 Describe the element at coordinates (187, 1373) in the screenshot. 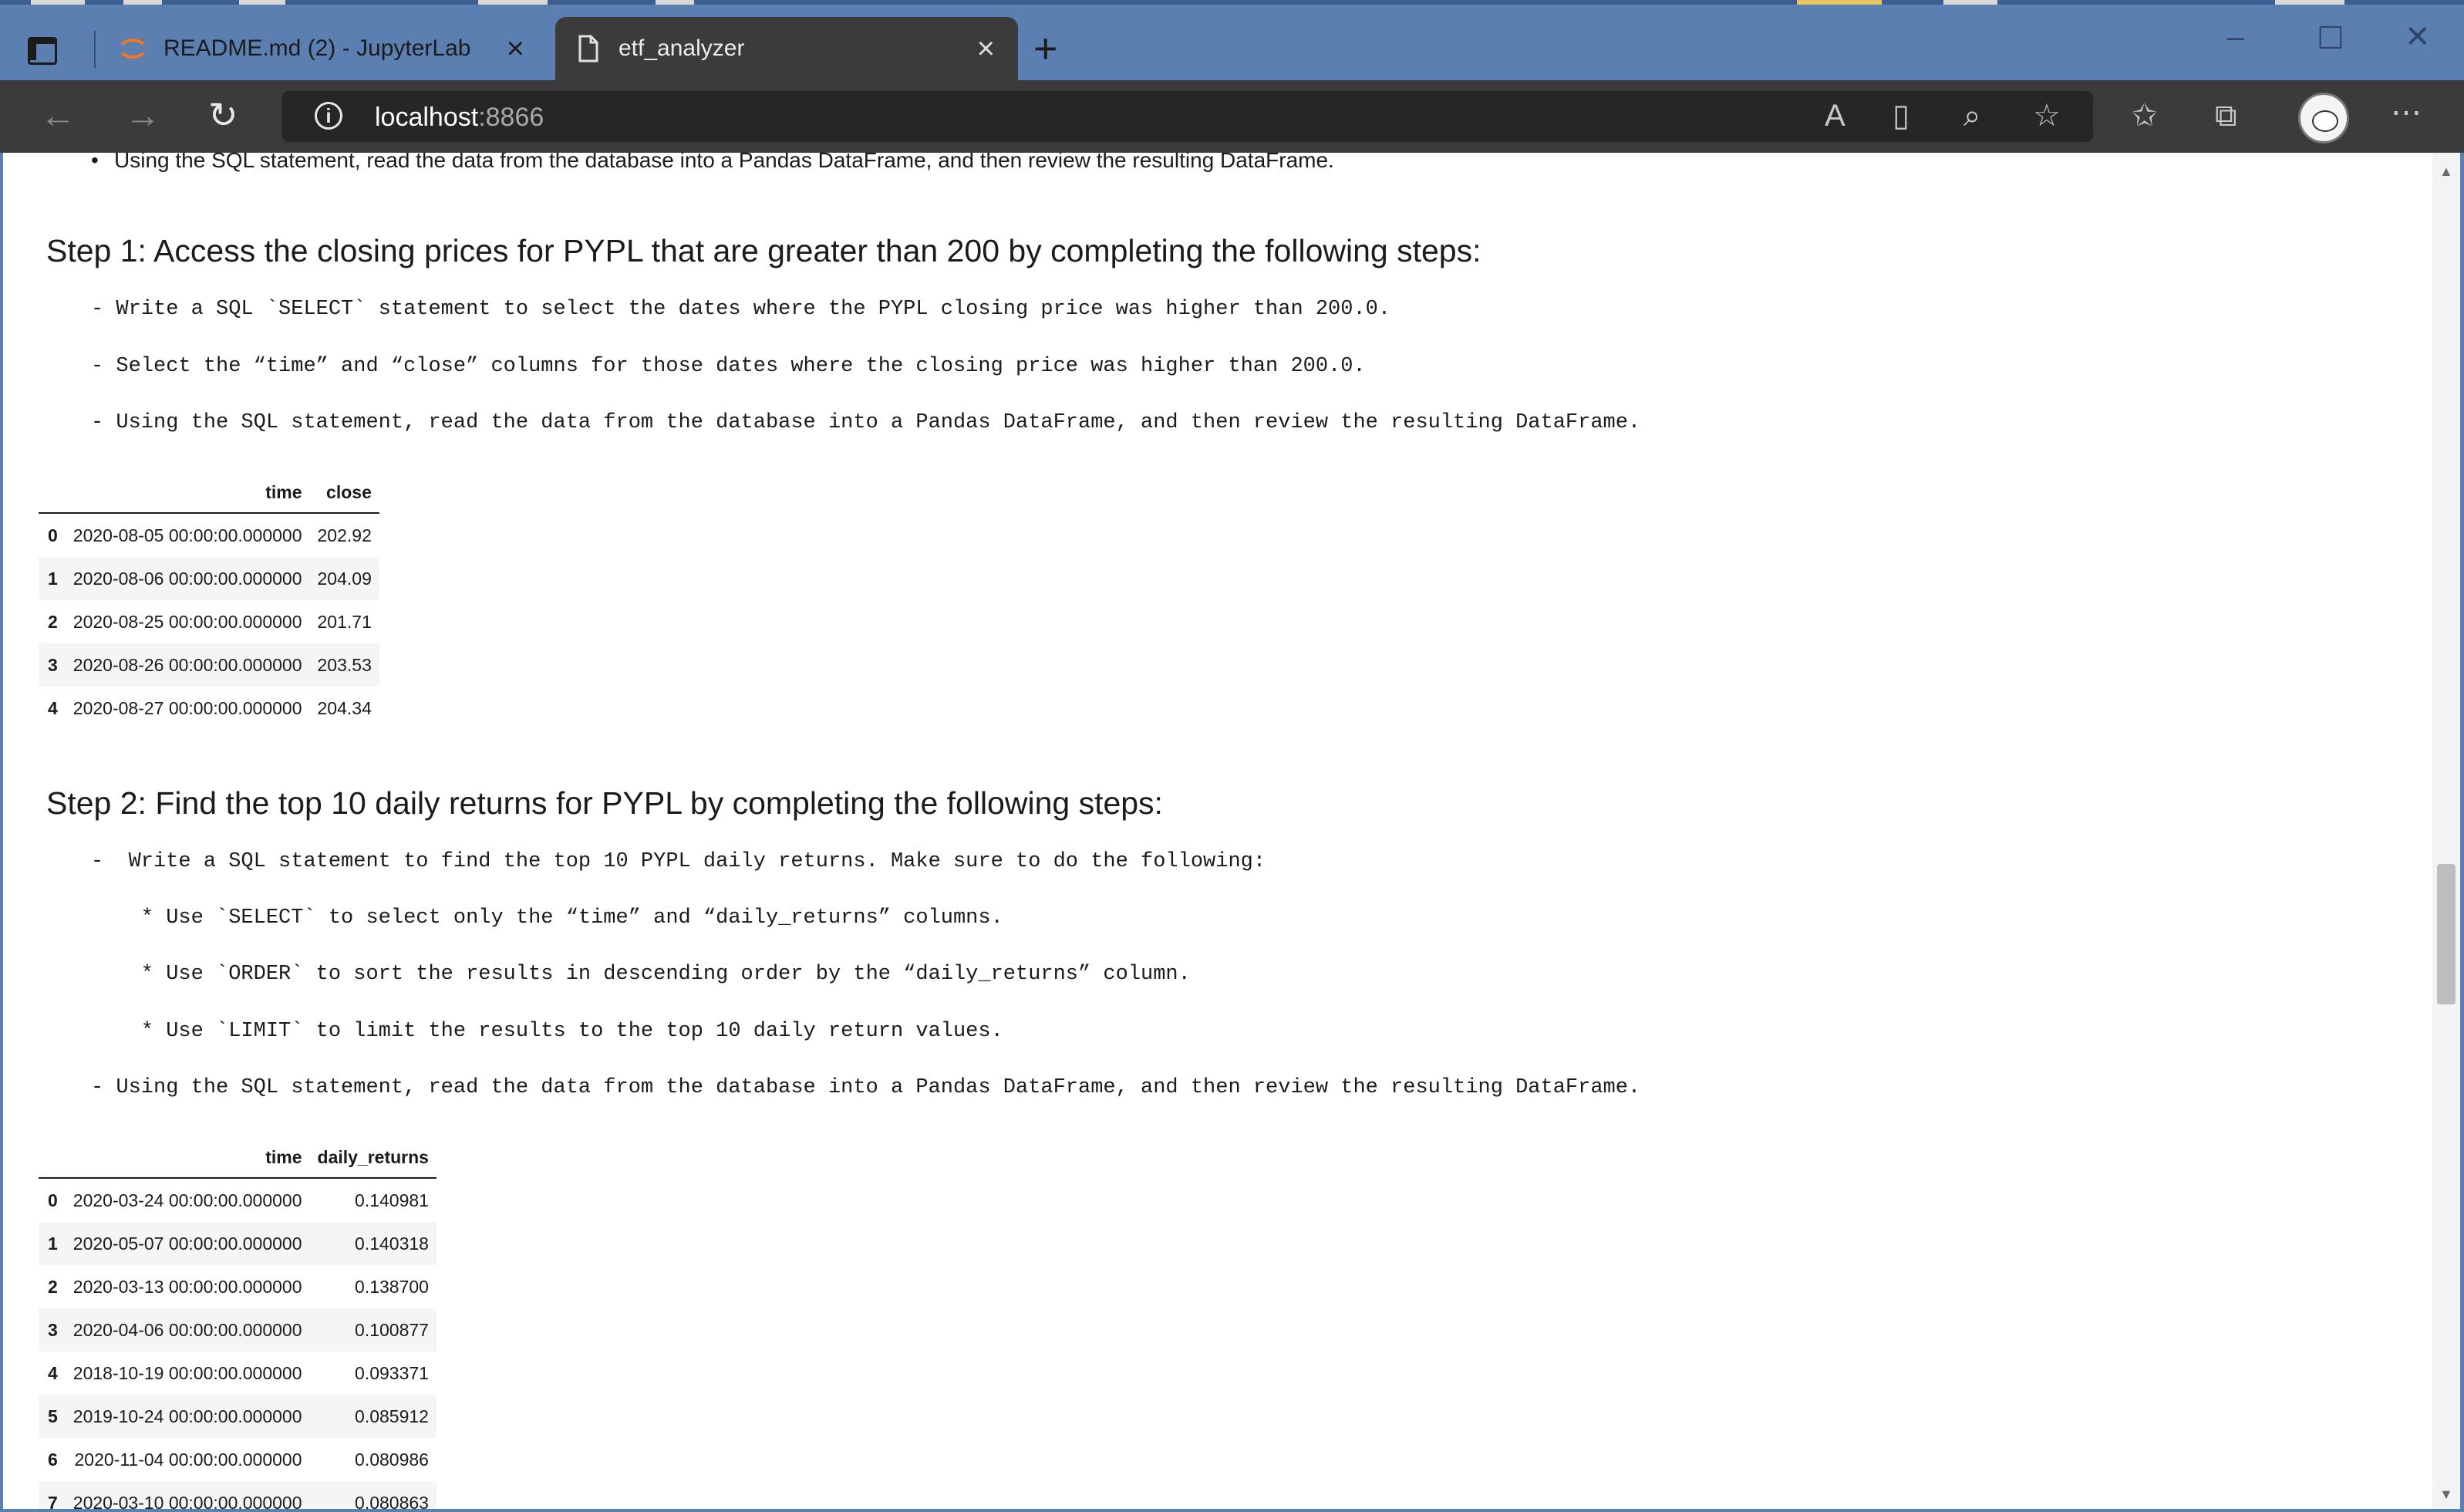

I see `time-cell: 2018-10-19 00:00:00.000000` at that location.